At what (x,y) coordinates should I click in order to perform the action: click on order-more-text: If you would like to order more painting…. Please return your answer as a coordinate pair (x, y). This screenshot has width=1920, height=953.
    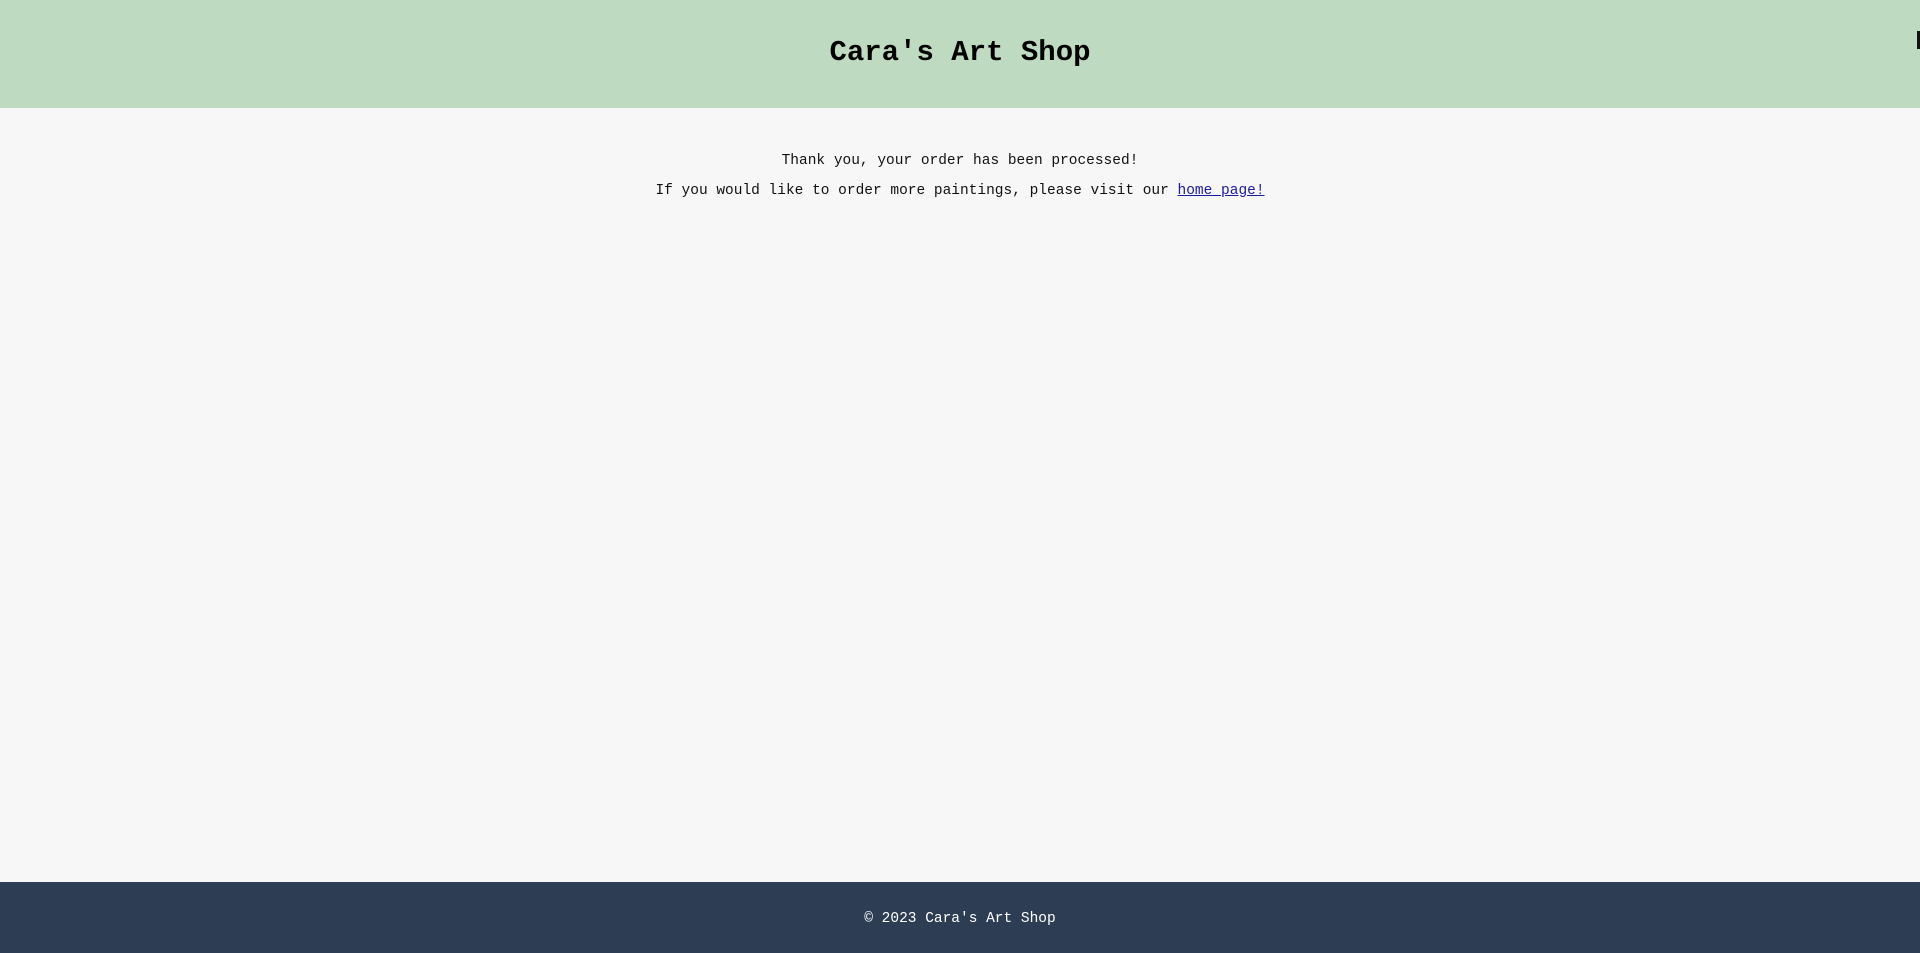
    Looking at the image, I should click on (916, 191).